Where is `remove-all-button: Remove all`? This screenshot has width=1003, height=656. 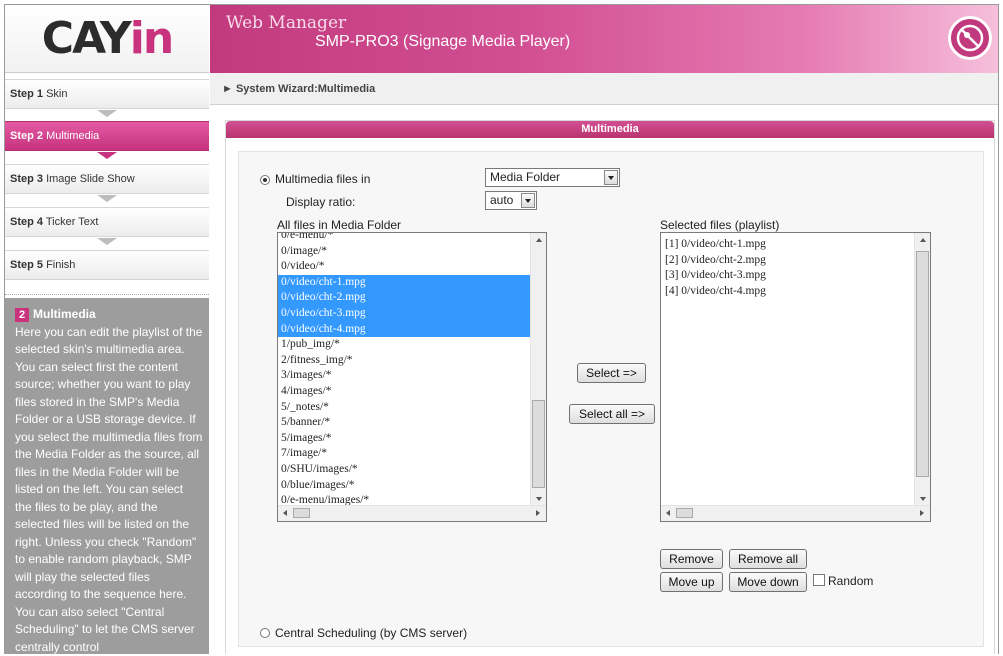
remove-all-button: Remove all is located at coordinates (768, 559).